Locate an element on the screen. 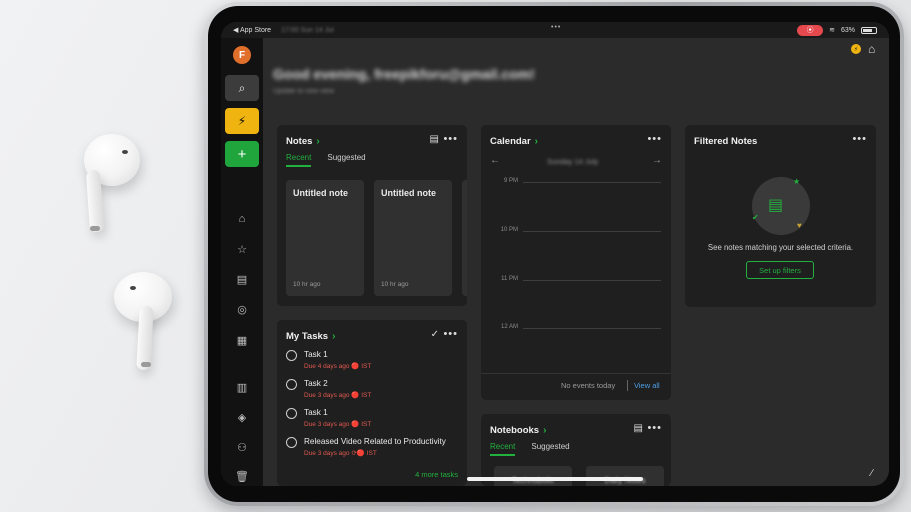  create-new-button: + is located at coordinates (242, 154).